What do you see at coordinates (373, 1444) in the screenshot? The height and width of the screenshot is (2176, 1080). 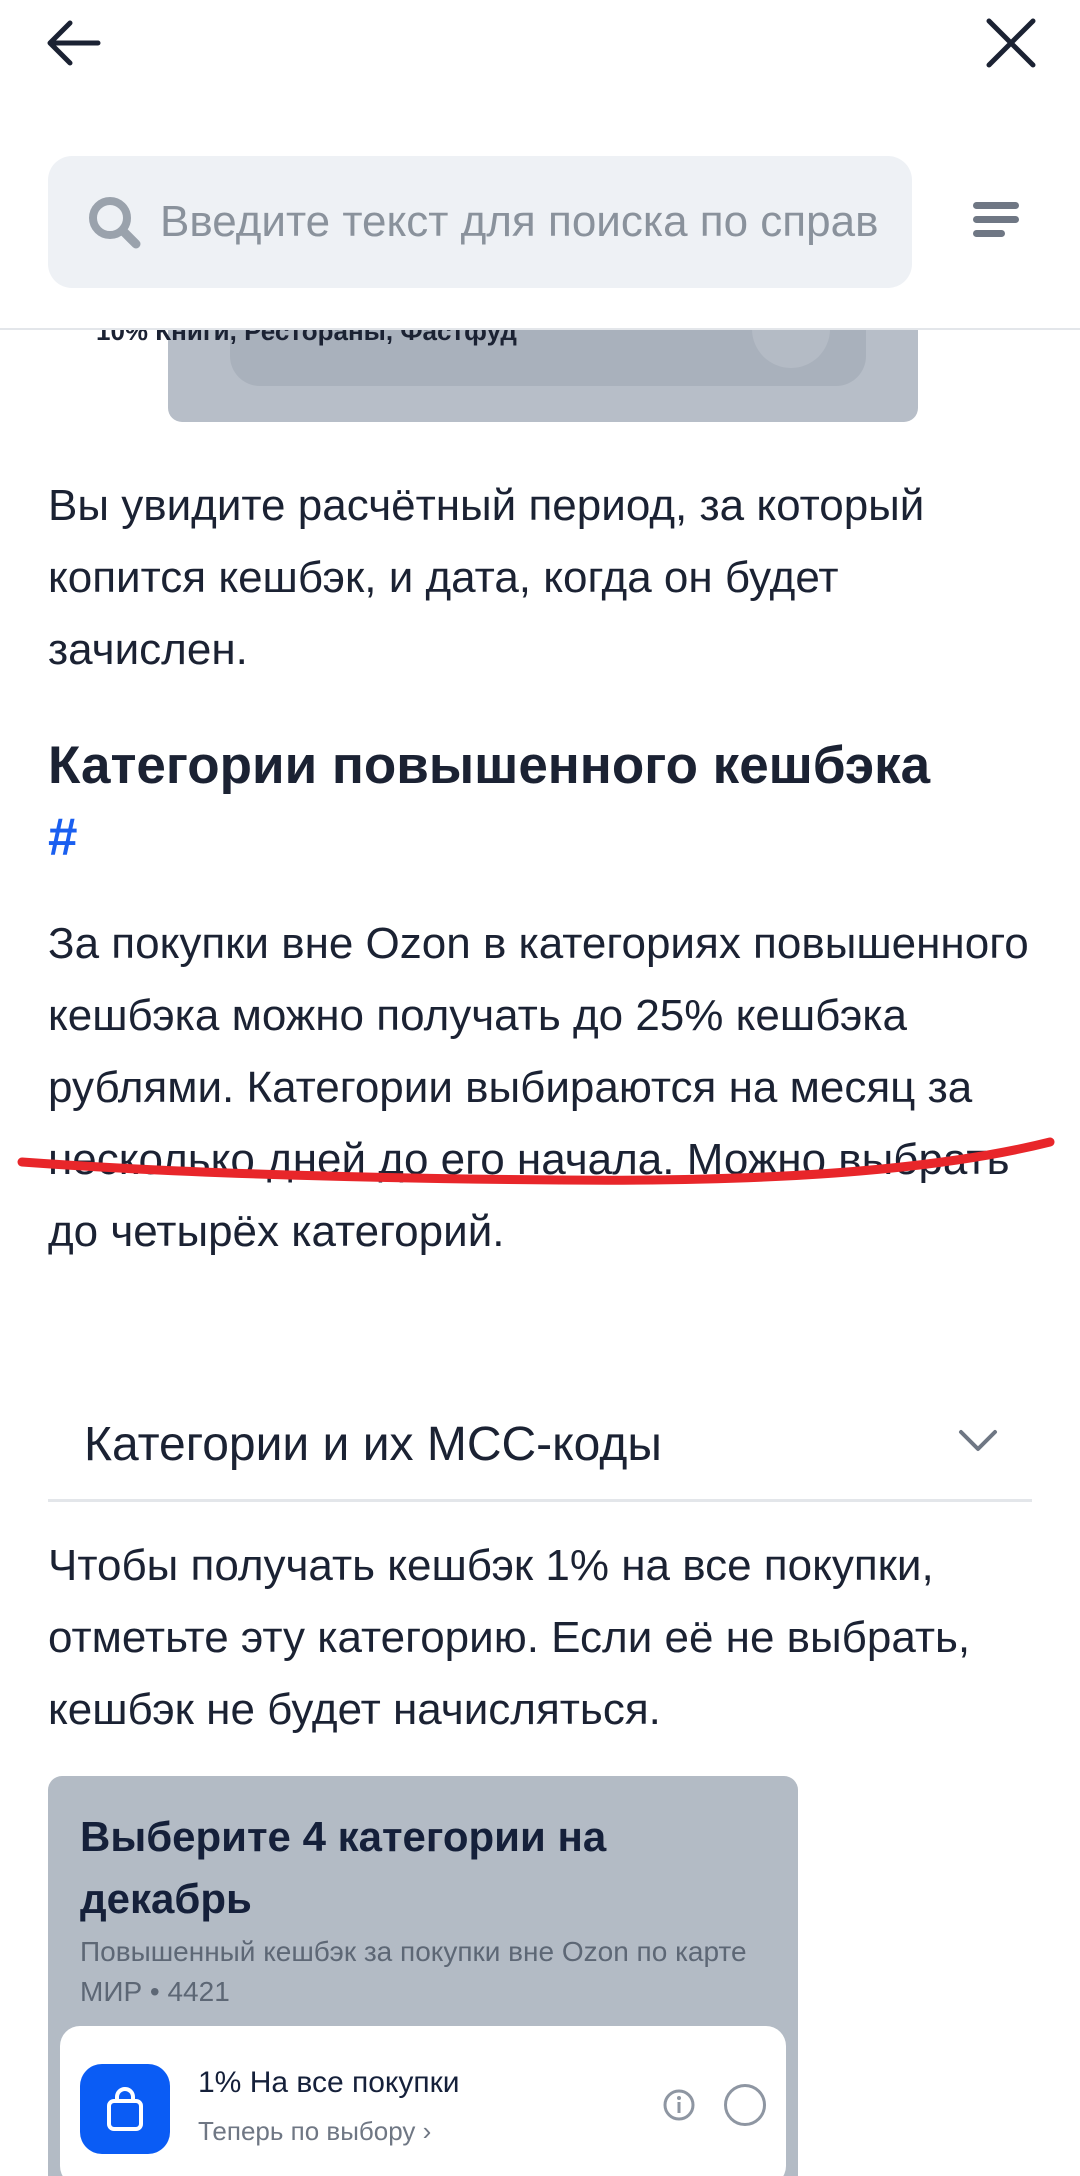 I see `accordion-title: Категории и их MCC-коды` at bounding box center [373, 1444].